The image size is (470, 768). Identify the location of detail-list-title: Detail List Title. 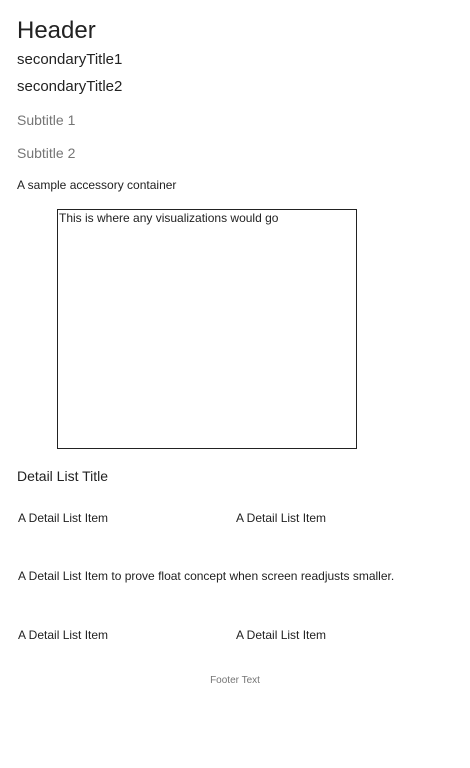
(63, 476).